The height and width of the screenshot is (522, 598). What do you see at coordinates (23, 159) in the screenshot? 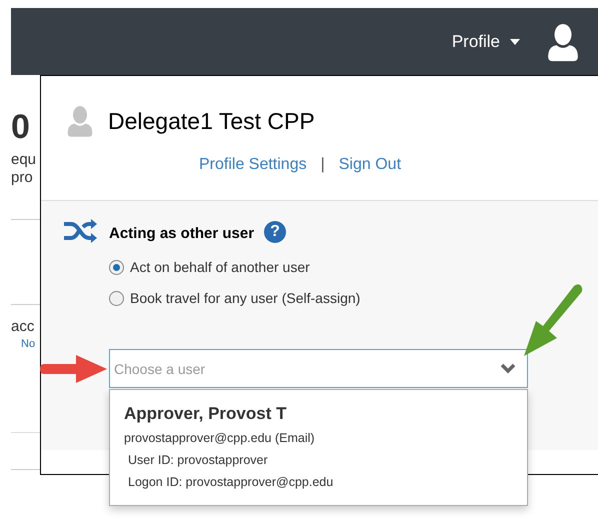
I see `page-text: equ` at bounding box center [23, 159].